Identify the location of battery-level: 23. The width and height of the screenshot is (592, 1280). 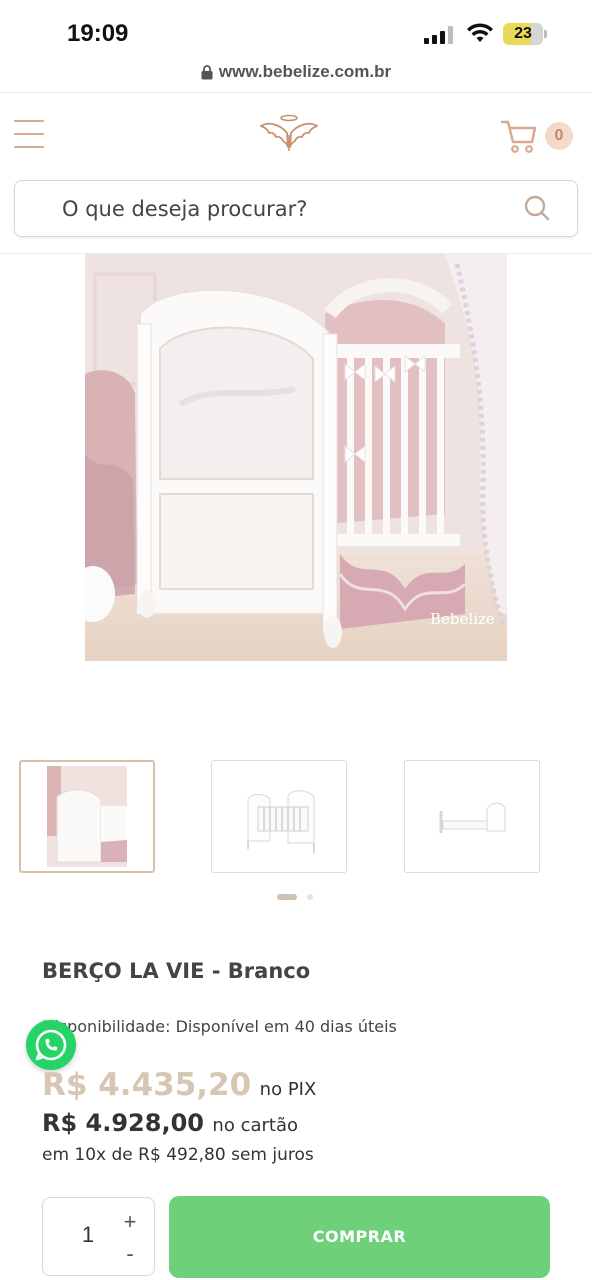
(523, 33).